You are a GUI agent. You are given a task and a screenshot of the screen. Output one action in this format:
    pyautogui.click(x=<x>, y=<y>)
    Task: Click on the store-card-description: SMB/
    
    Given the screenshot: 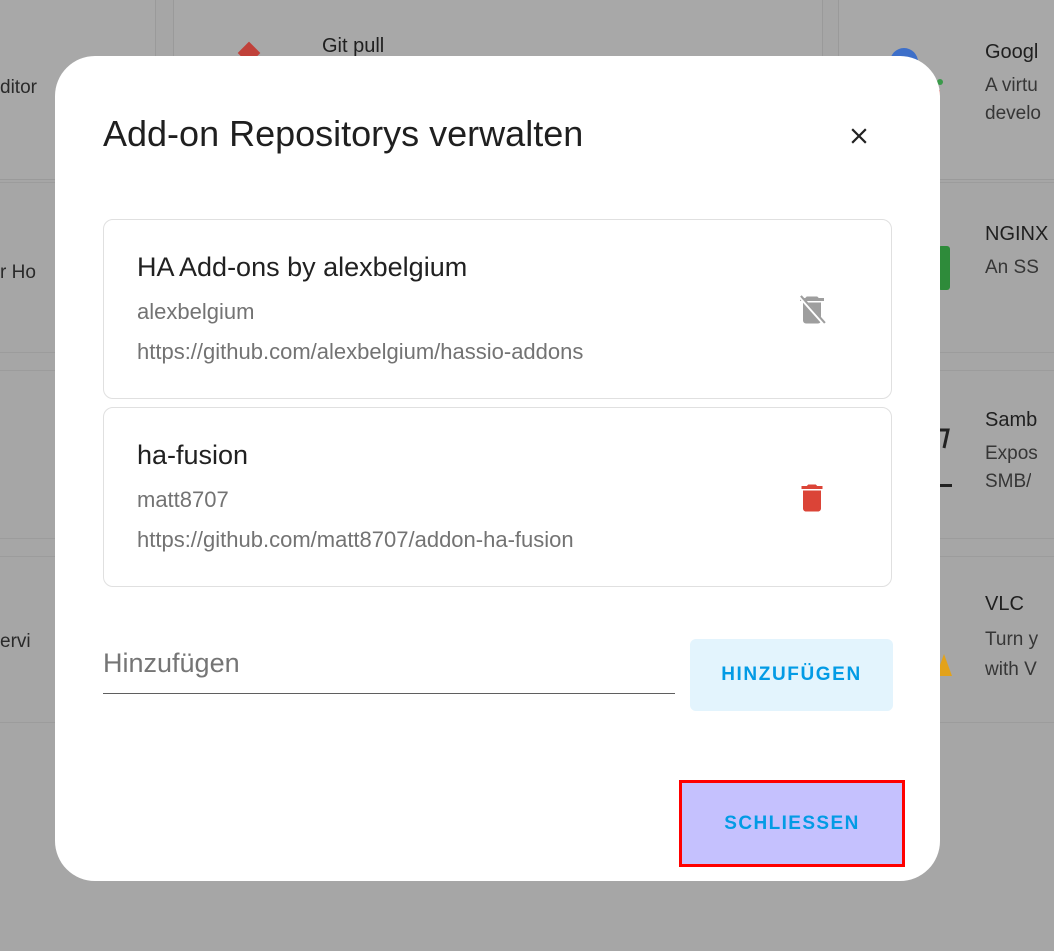 What is the action you would take?
    pyautogui.click(x=1008, y=481)
    